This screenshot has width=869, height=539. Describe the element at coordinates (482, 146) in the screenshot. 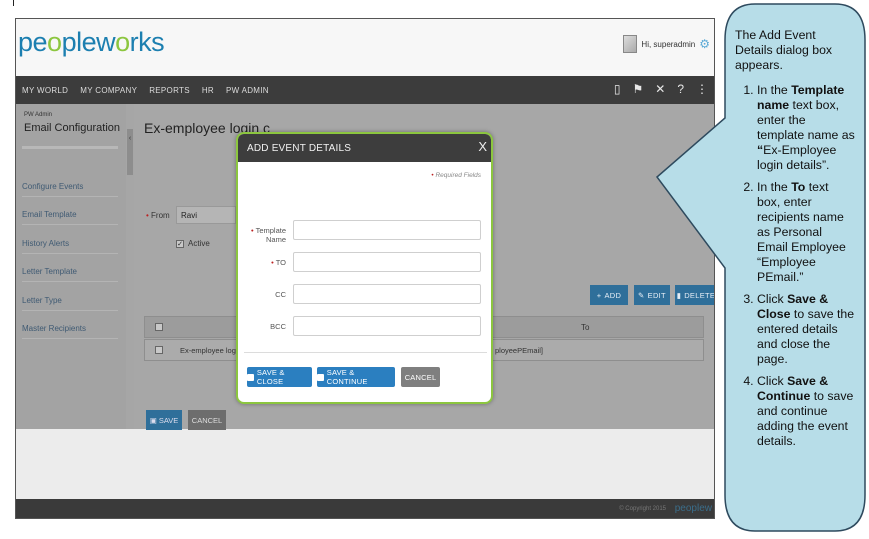

I see `close-icon: X` at that location.